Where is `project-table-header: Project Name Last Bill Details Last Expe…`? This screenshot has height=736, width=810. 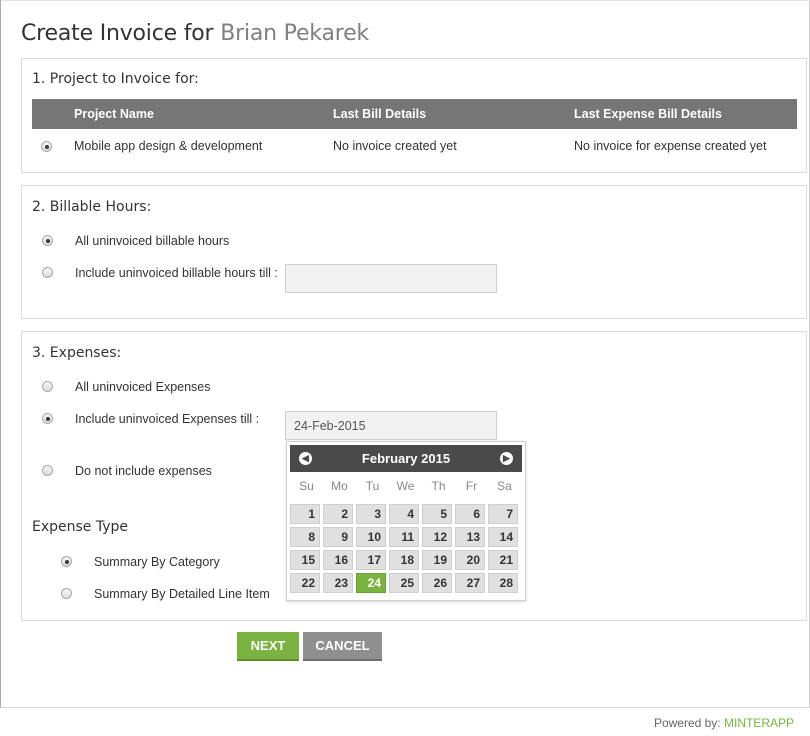
project-table-header: Project Name Last Bill Details Last Expe… is located at coordinates (414, 114).